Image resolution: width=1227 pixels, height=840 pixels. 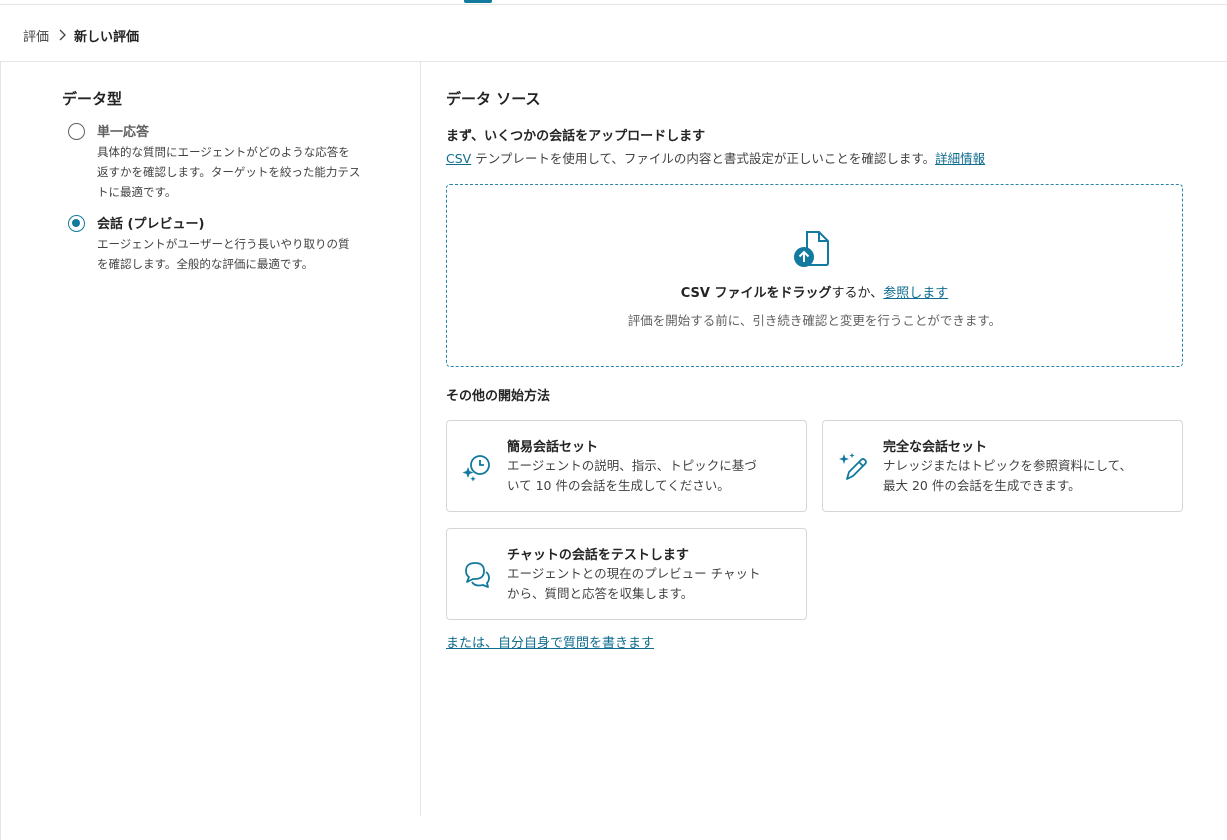 What do you see at coordinates (150, 222) in the screenshot?
I see `radio-label: 会話 (プレビュー)` at bounding box center [150, 222].